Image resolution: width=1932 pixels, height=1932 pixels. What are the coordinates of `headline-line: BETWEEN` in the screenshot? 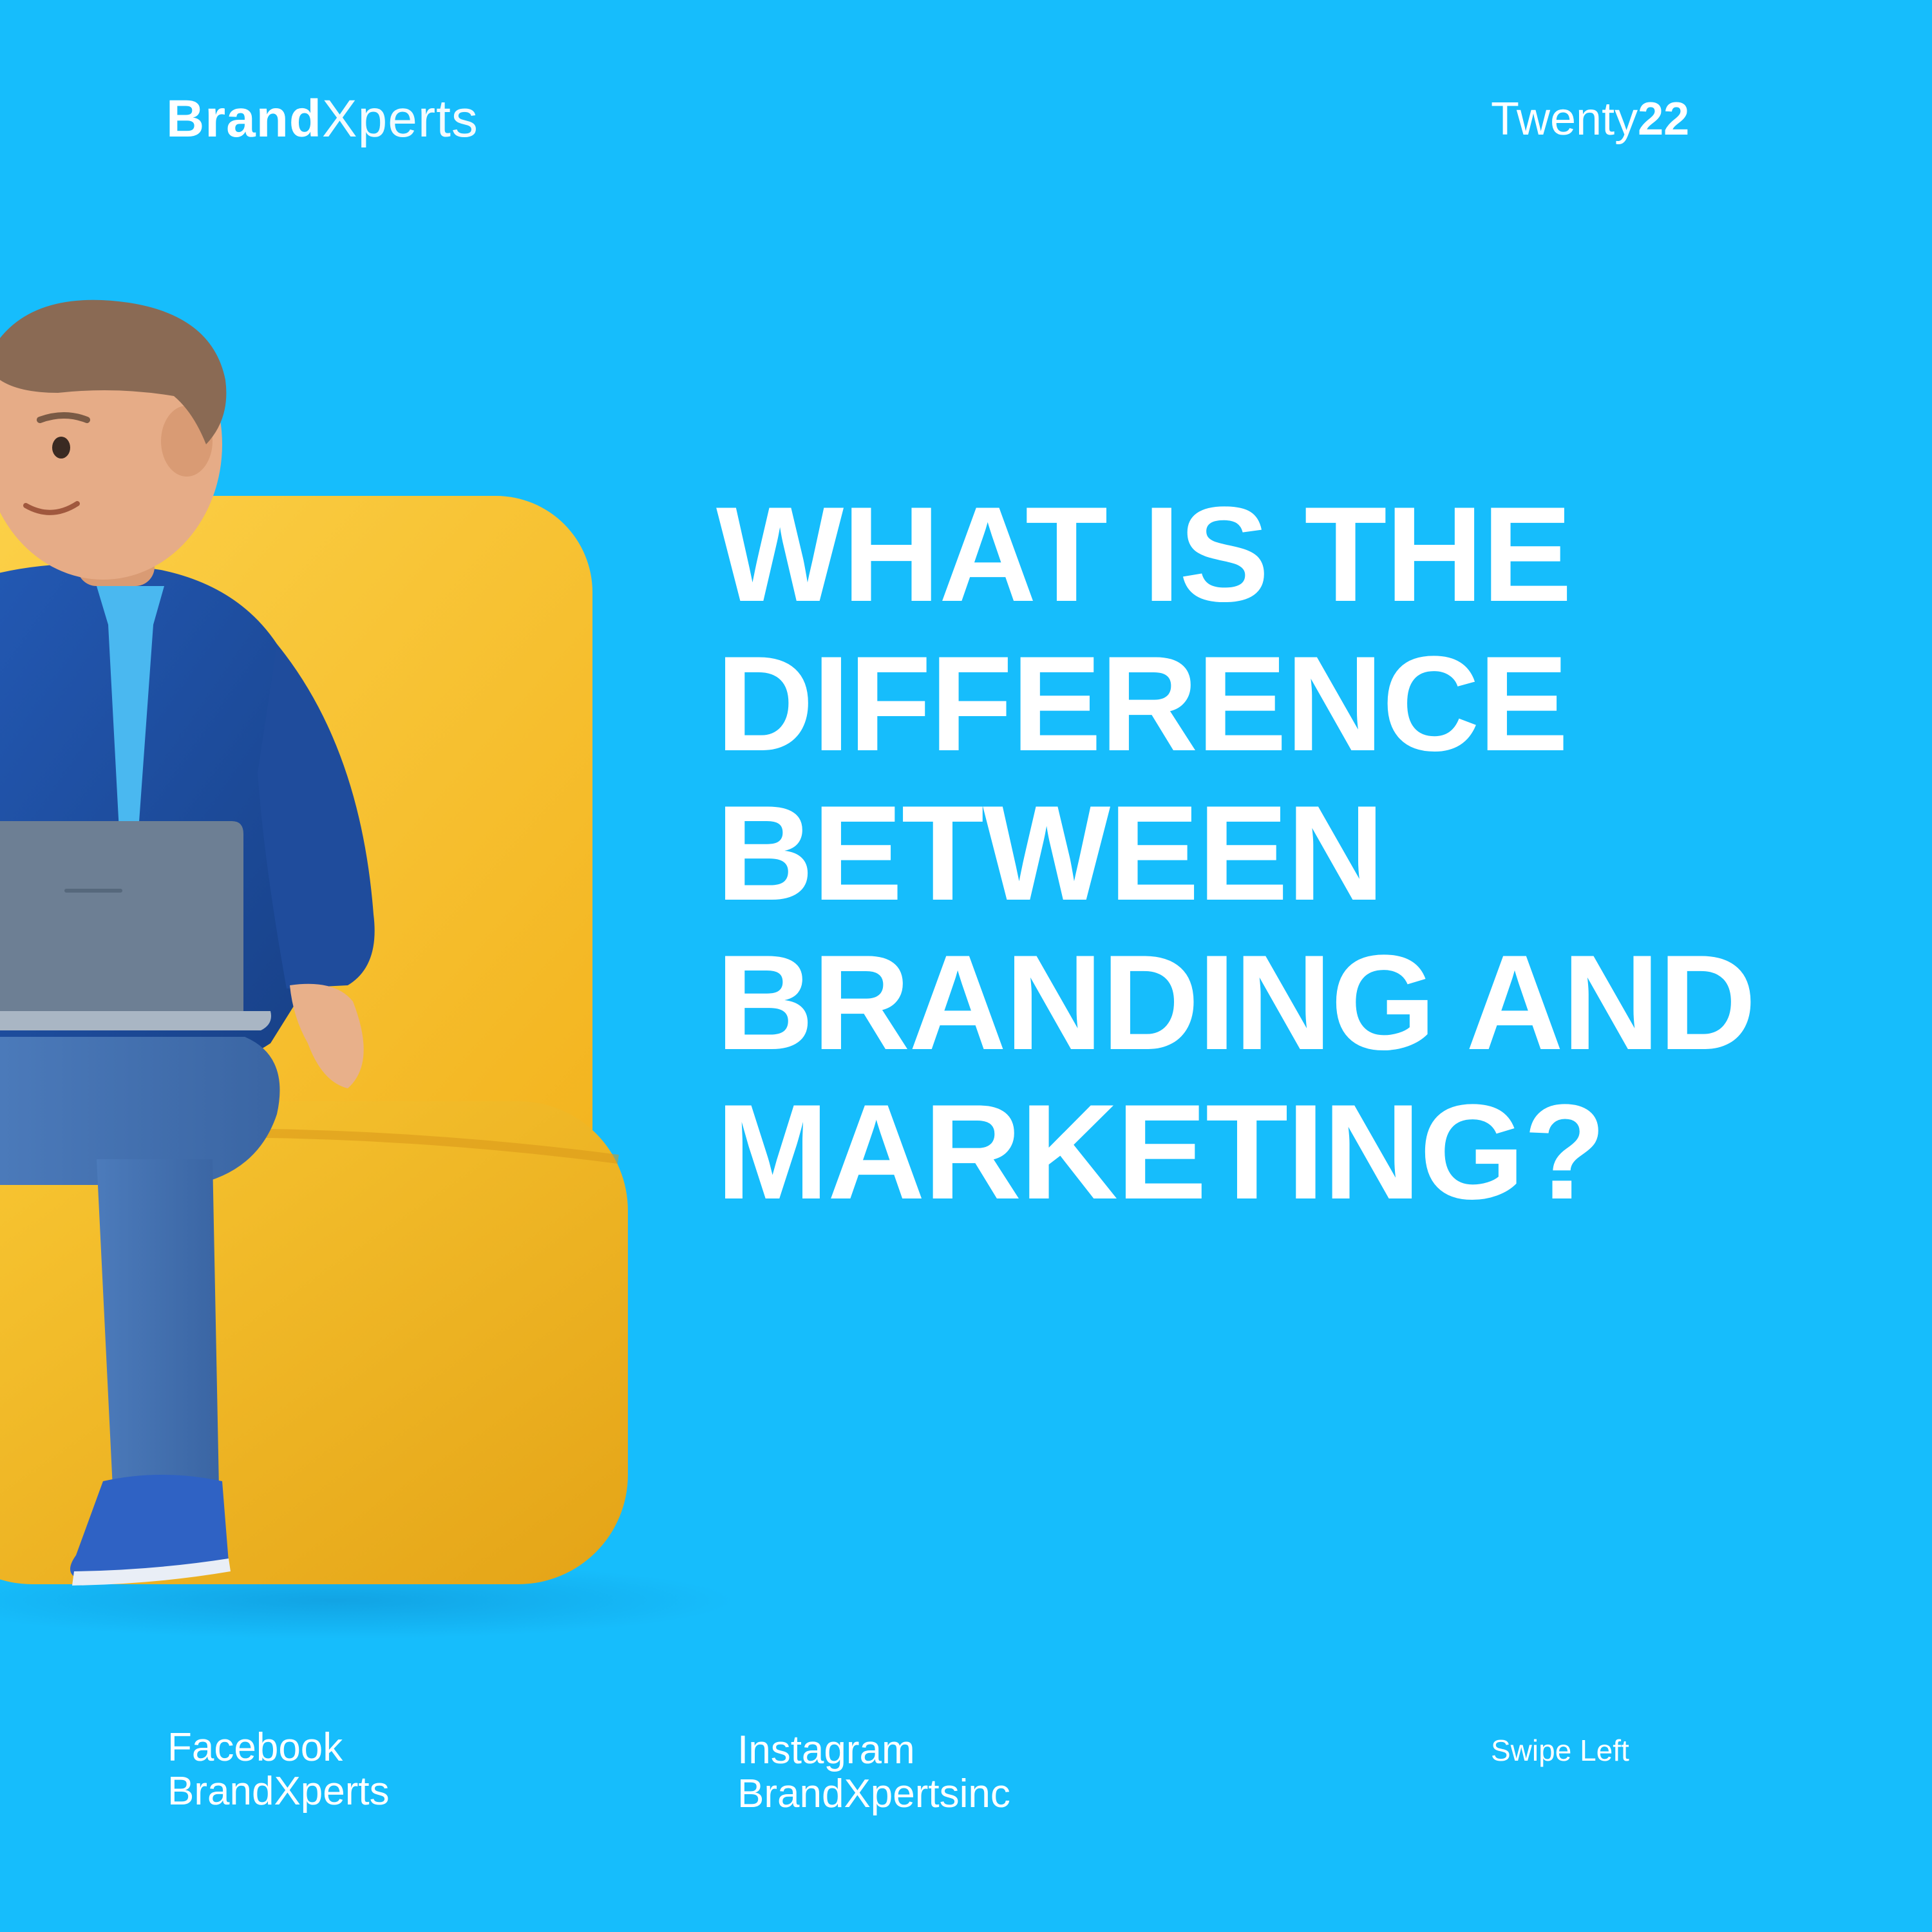 It's located at (1050, 853).